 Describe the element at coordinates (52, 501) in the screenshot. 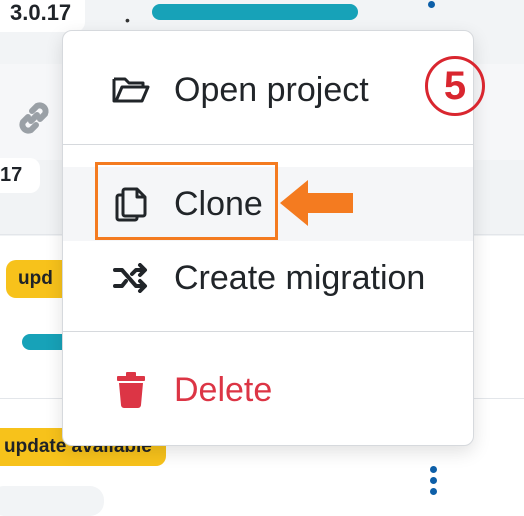

I see `version-pill-bottom` at that location.